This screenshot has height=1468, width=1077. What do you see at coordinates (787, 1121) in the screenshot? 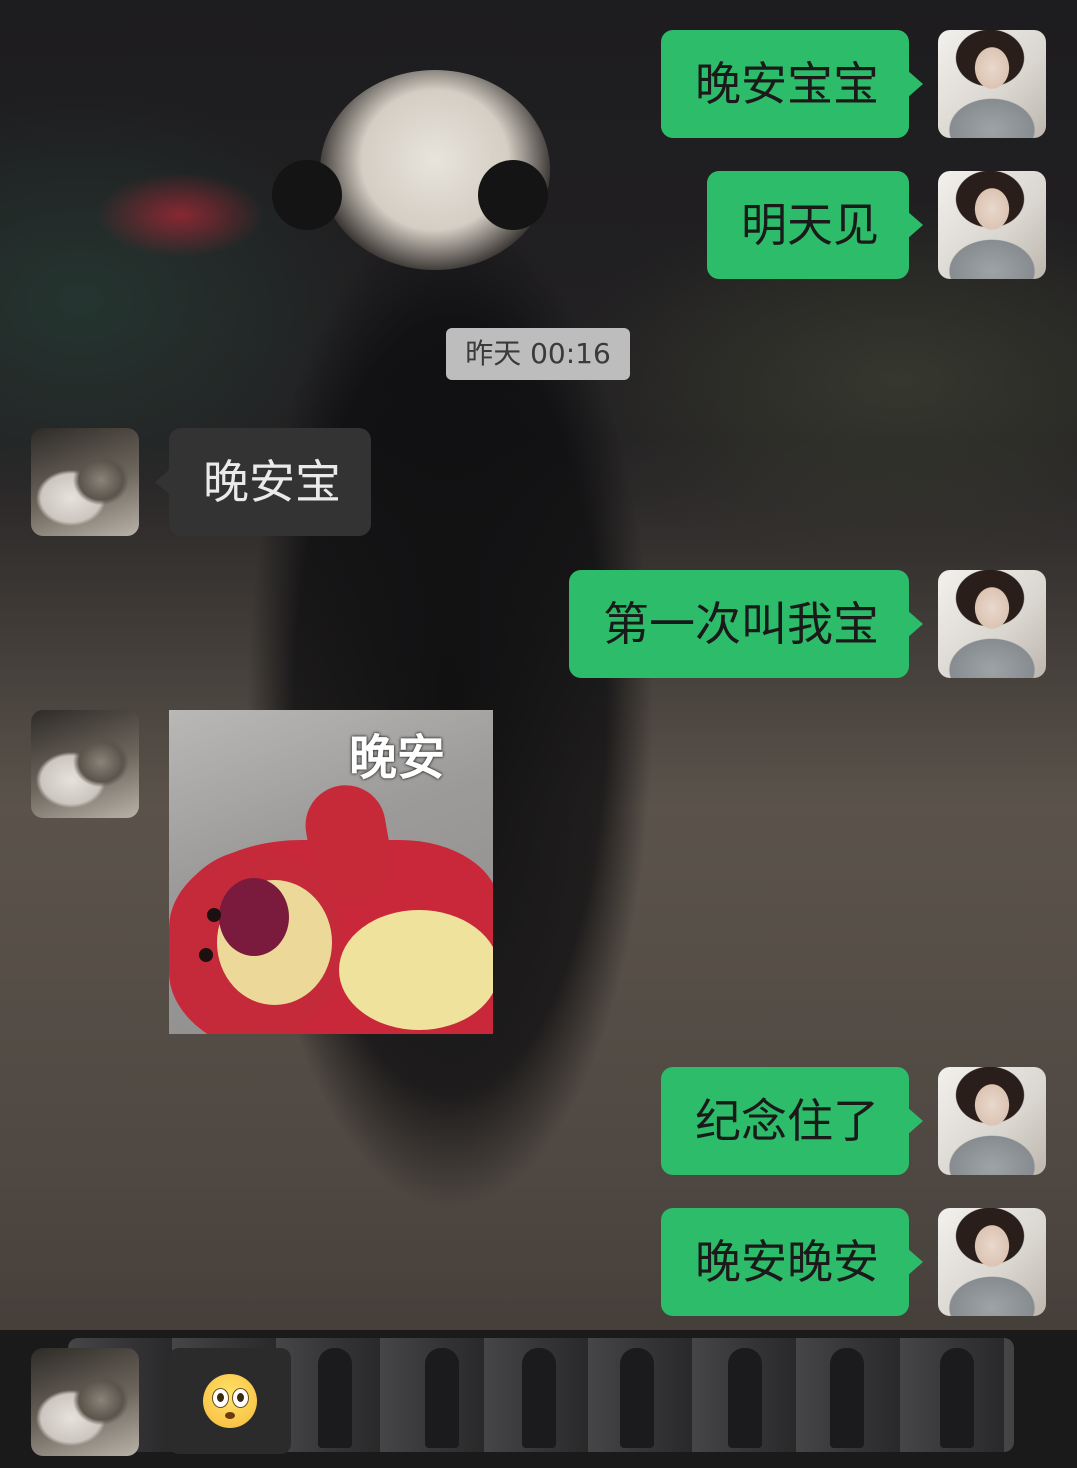
I see `message-text: 纪念住了` at bounding box center [787, 1121].